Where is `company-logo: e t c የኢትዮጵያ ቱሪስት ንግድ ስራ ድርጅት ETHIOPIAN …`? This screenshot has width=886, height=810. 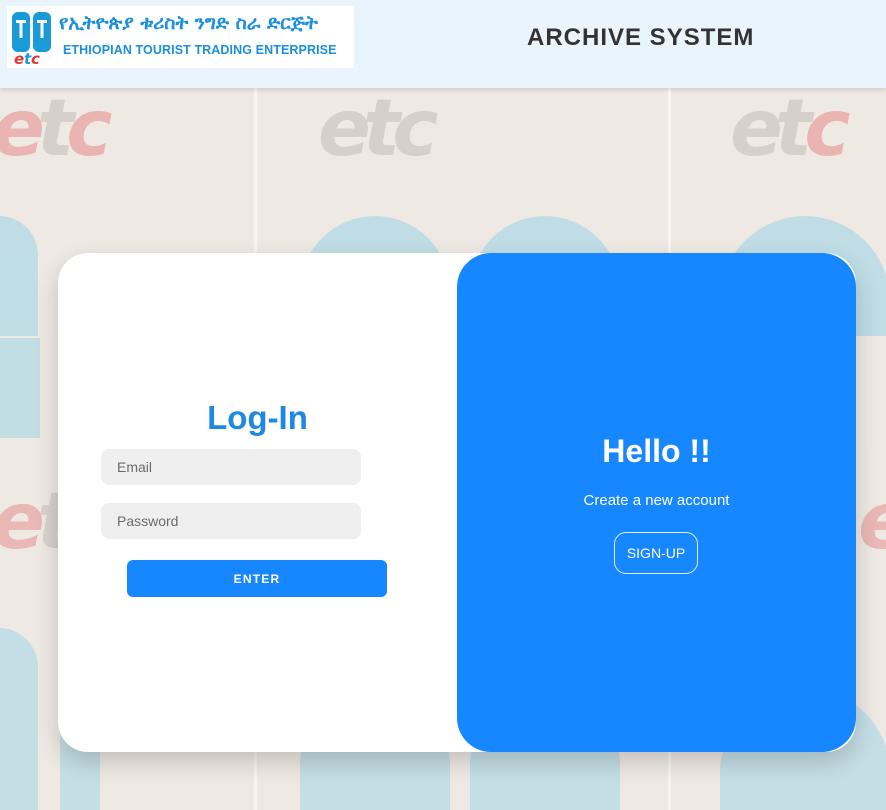 company-logo: e t c የኢትዮጵያ ቱሪስት ንግድ ስራ ድርጅት ETHIOPIAN … is located at coordinates (180, 37).